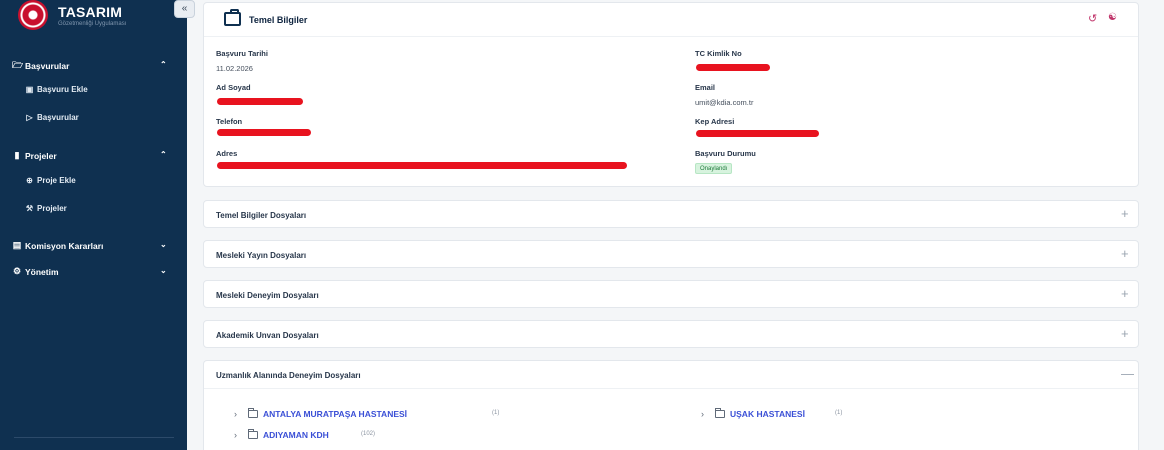 The height and width of the screenshot is (450, 1164). Describe the element at coordinates (671, 214) in the screenshot. I see `accordion-temel-bilgiler-dosyalari: Temel Bilgiler Dosyaları +` at that location.